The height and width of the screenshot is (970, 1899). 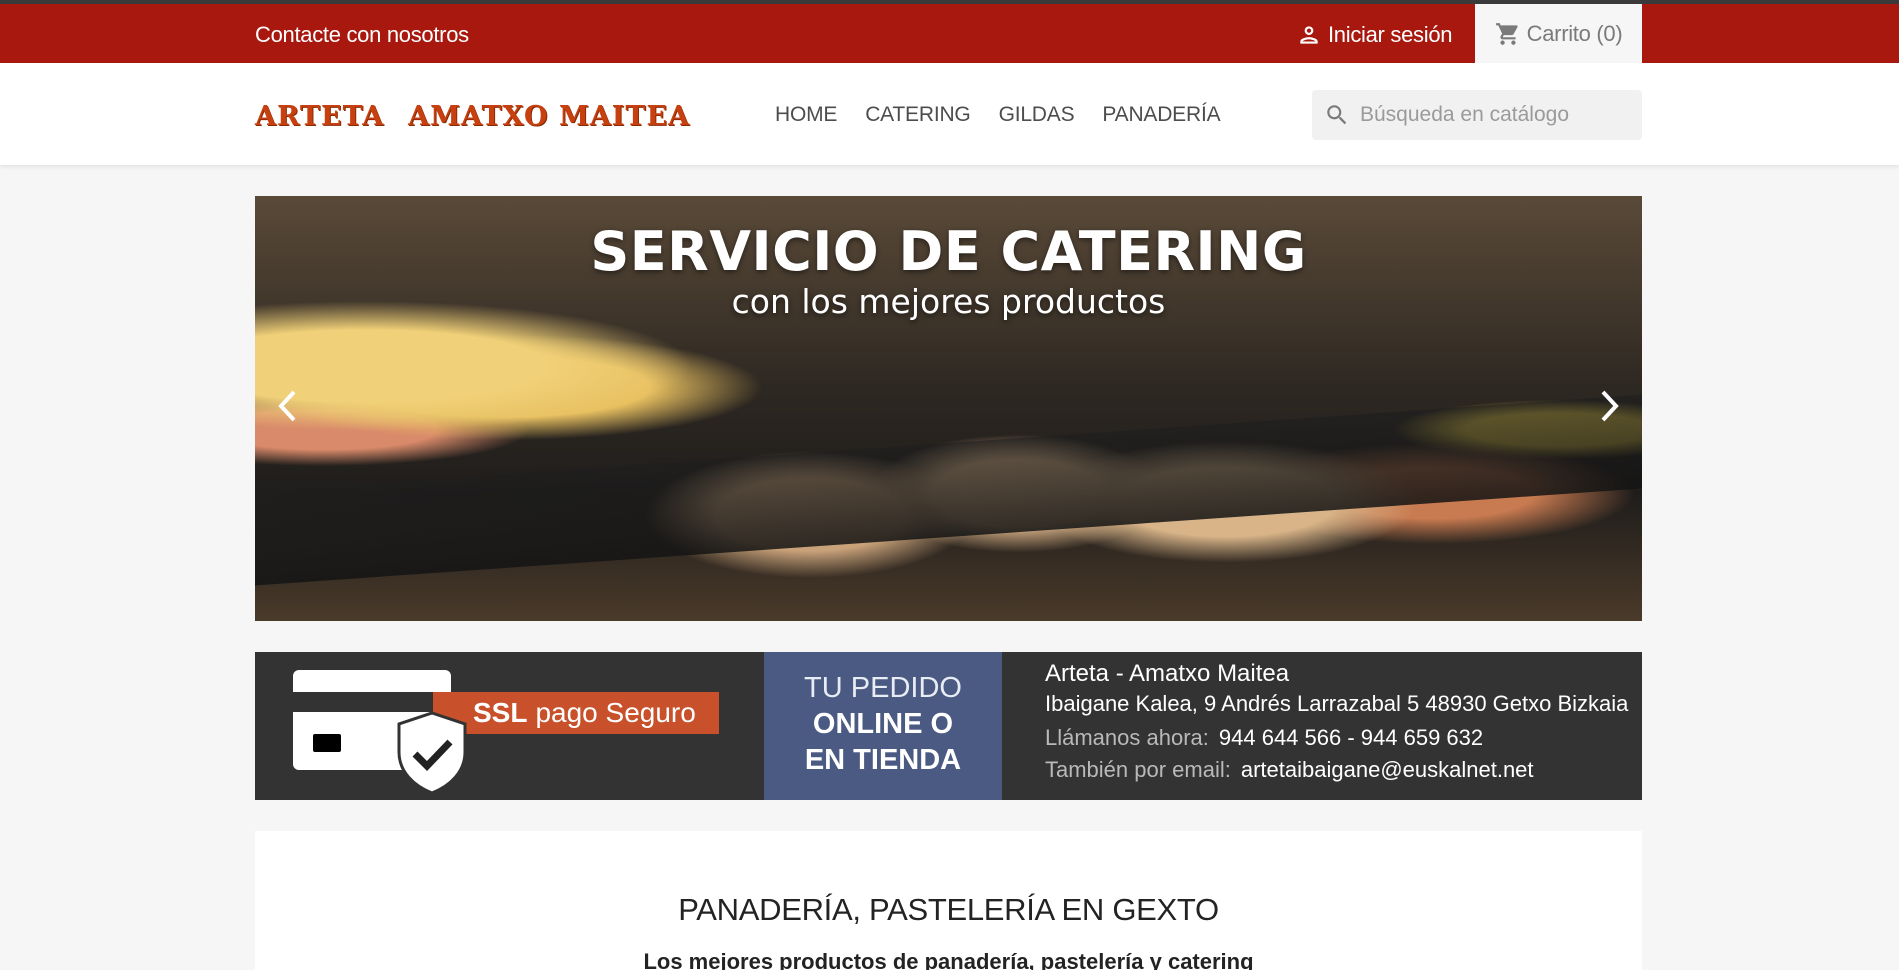 What do you see at coordinates (1574, 33) in the screenshot?
I see `cart-label: Carrito (0)` at bounding box center [1574, 33].